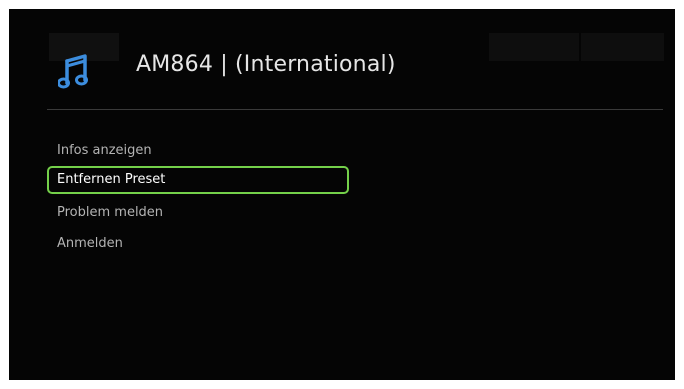 This screenshot has height=389, width=684. What do you see at coordinates (198, 180) in the screenshot?
I see `menu-item-entfernen-preset: Entfernen Preset` at bounding box center [198, 180].